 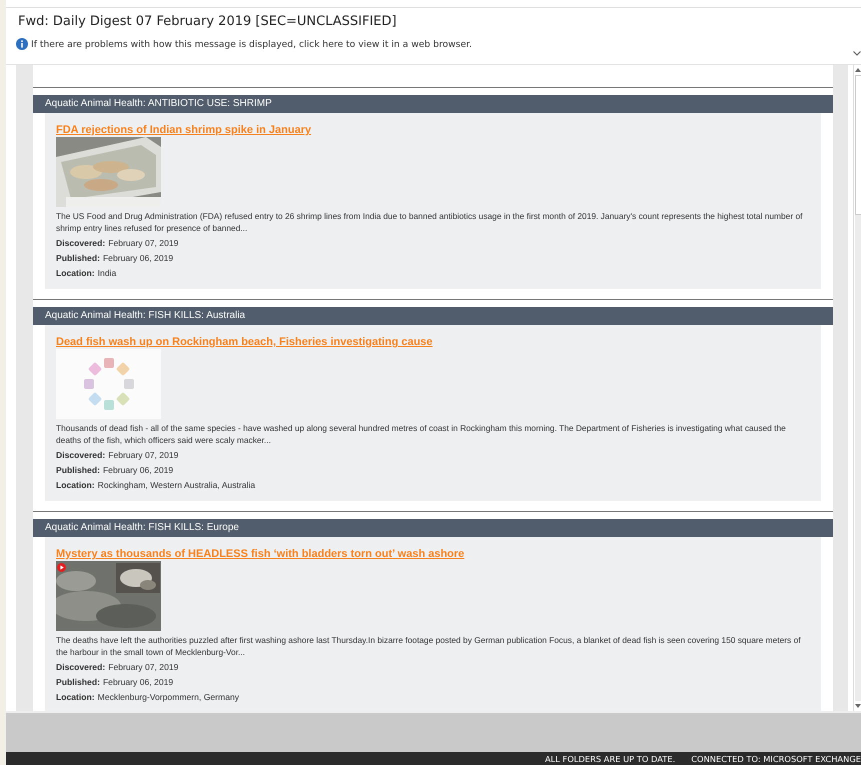 What do you see at coordinates (61, 567) in the screenshot?
I see `play-icon` at bounding box center [61, 567].